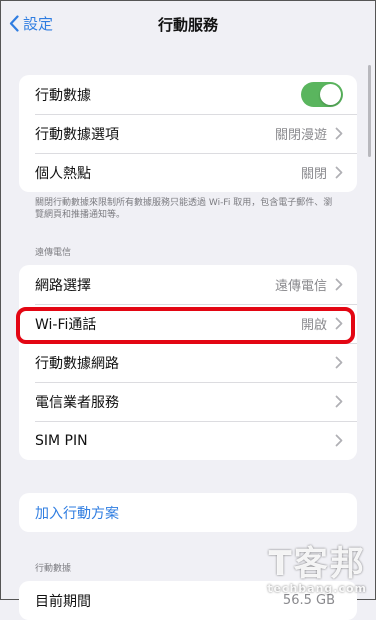  What do you see at coordinates (53, 253) in the screenshot?
I see `carrier-section-header: 遠傳電信` at bounding box center [53, 253].